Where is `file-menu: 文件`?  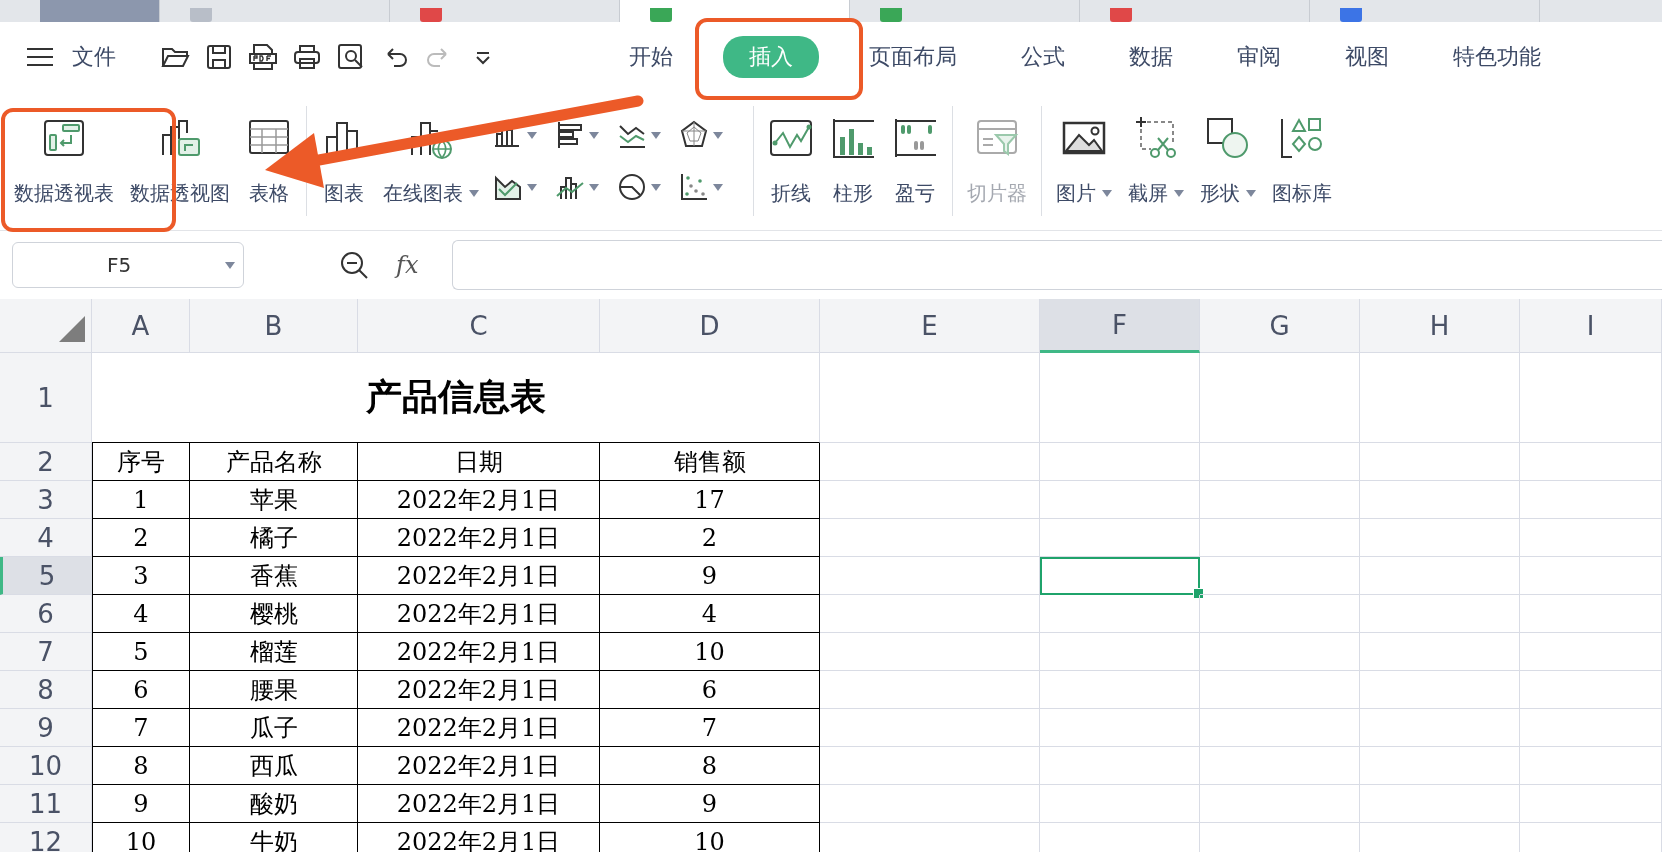
file-menu: 文件 is located at coordinates (94, 57).